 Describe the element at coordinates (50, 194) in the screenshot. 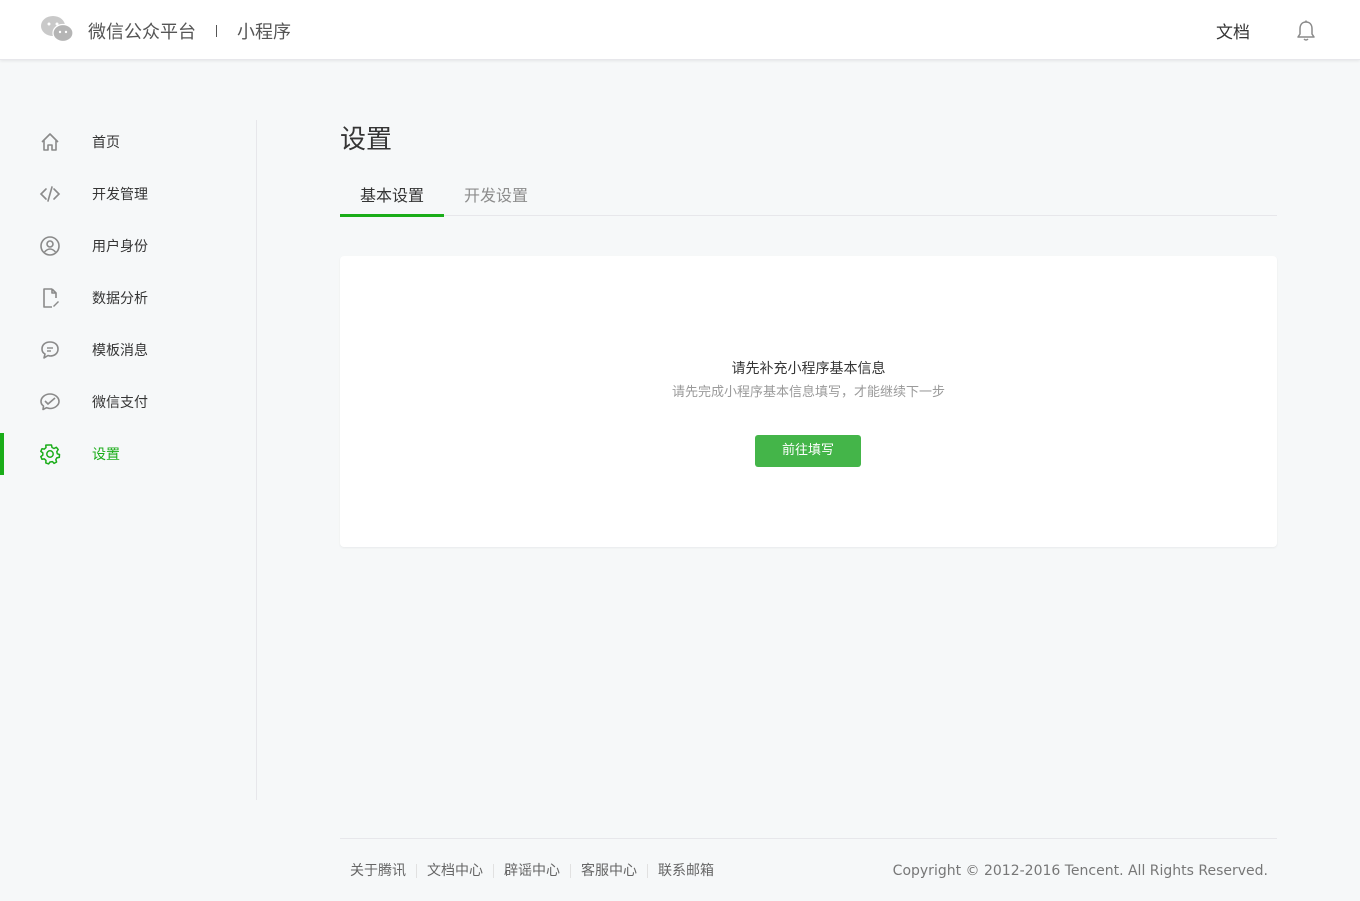

I see `code-icon` at that location.